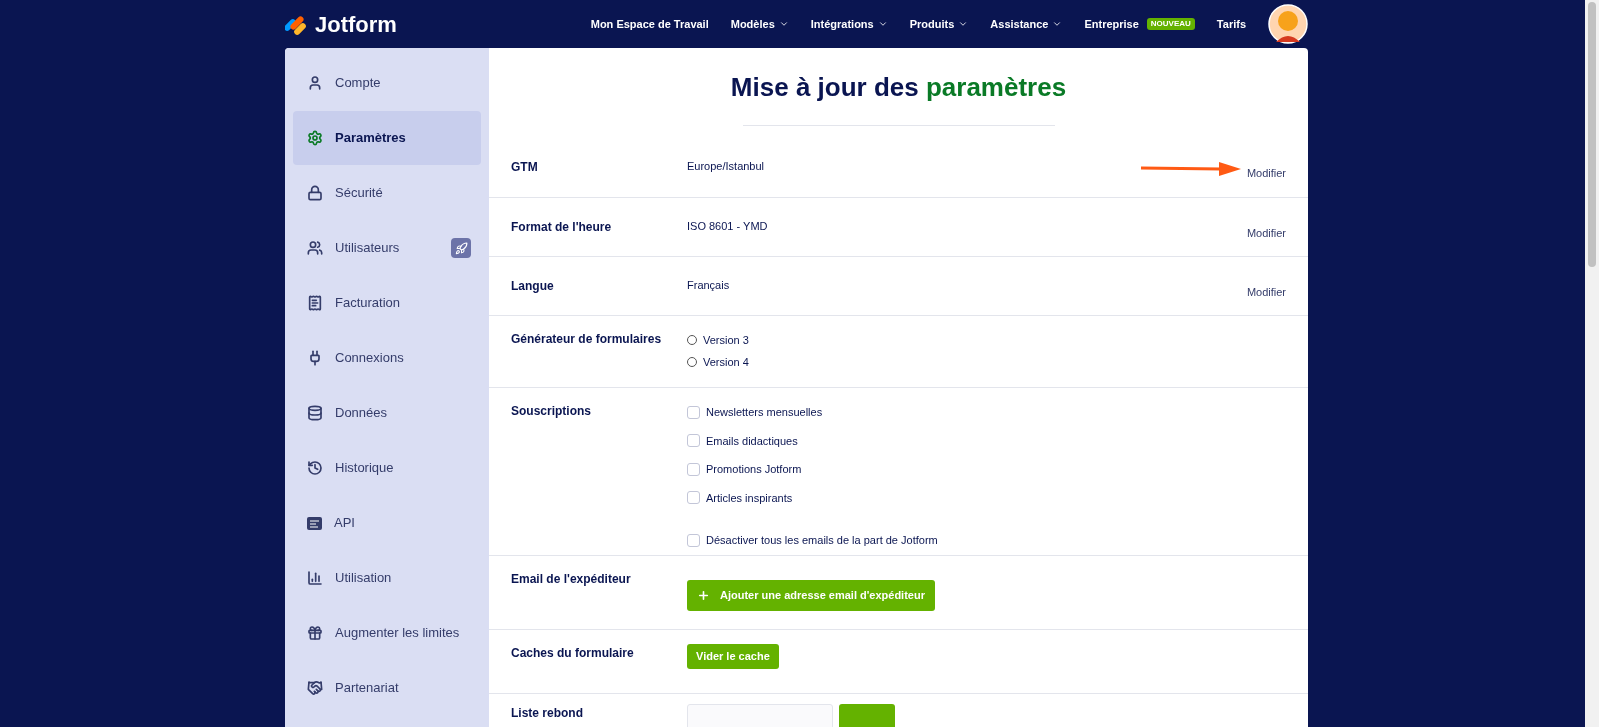  What do you see at coordinates (315, 138) in the screenshot?
I see `settings-icon` at bounding box center [315, 138].